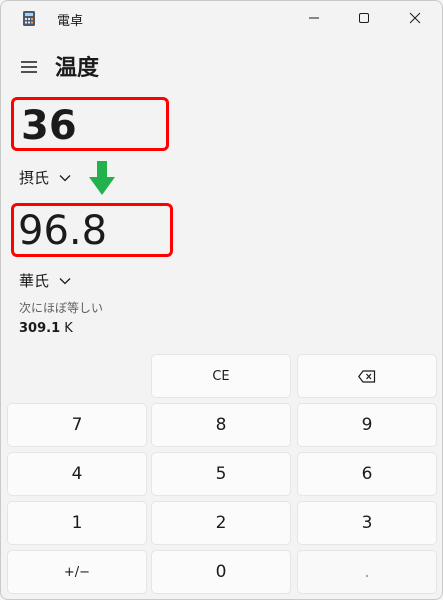 This screenshot has height=600, width=443. I want to click on backspace-icon, so click(367, 376).